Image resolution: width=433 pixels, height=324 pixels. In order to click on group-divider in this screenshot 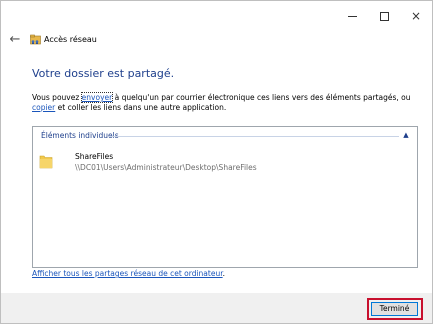, I will do `click(253, 136)`.